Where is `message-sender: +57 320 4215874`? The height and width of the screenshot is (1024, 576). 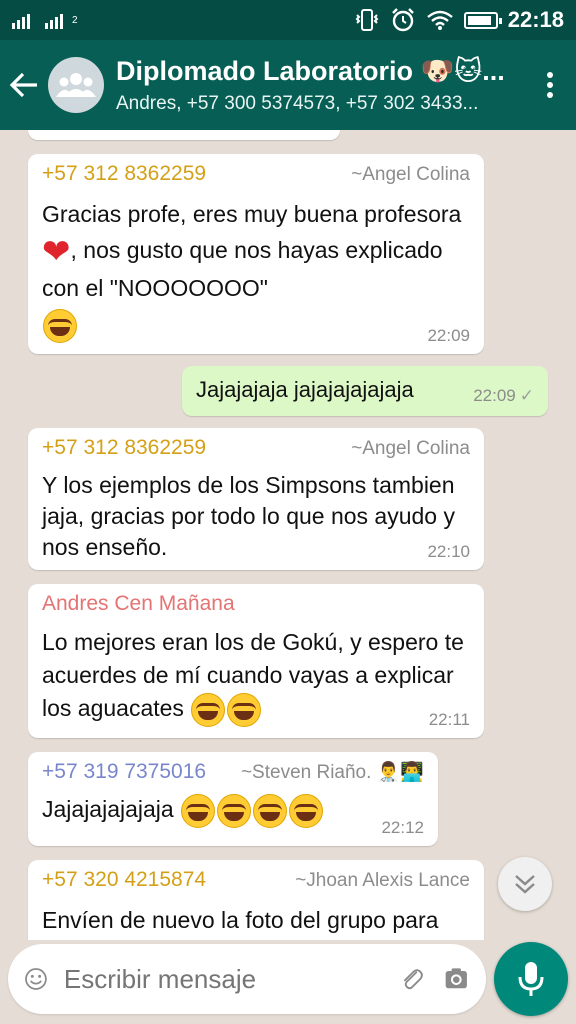
message-sender: +57 320 4215874 is located at coordinates (124, 880).